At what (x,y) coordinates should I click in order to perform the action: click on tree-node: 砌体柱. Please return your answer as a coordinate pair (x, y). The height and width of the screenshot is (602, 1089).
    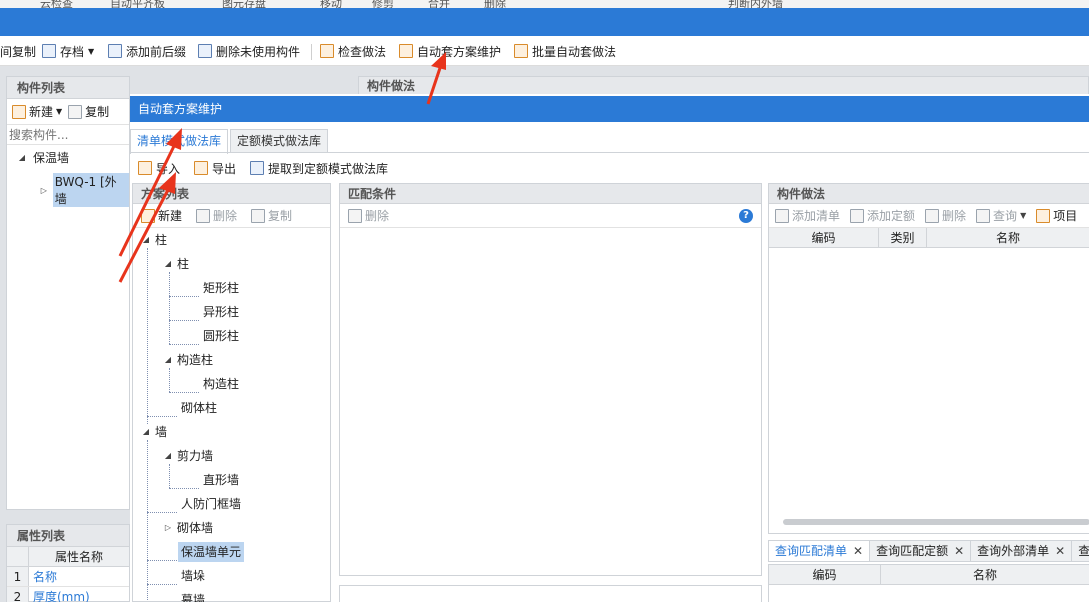
    Looking at the image, I should click on (199, 408).